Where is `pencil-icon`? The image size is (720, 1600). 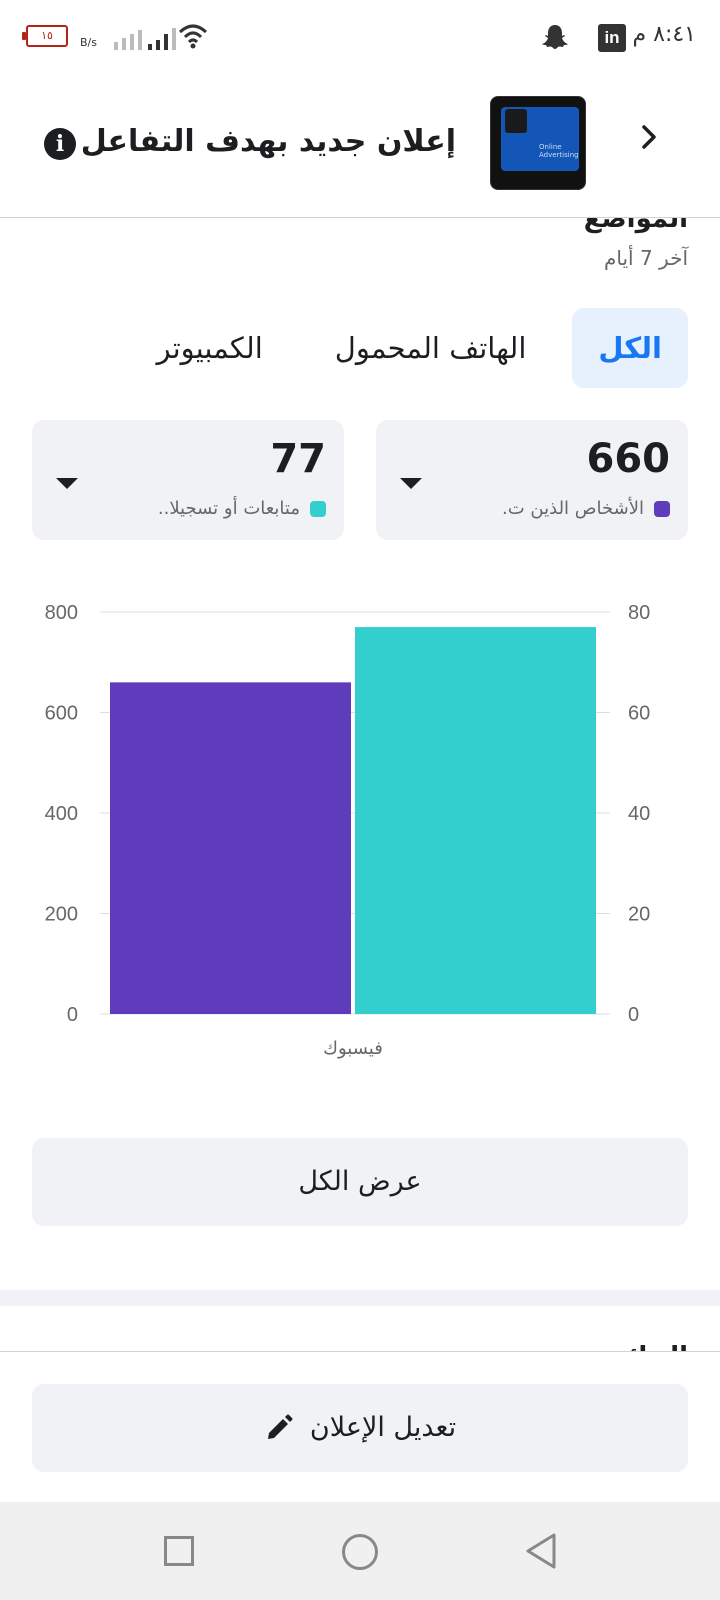
pencil-icon is located at coordinates (280, 1426).